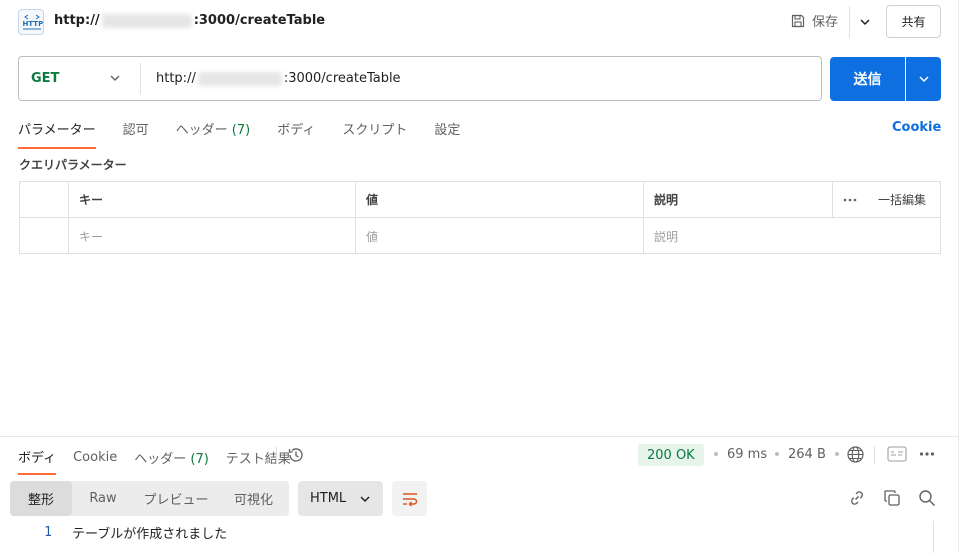  Describe the element at coordinates (897, 454) in the screenshot. I see `save-example-icon` at that location.